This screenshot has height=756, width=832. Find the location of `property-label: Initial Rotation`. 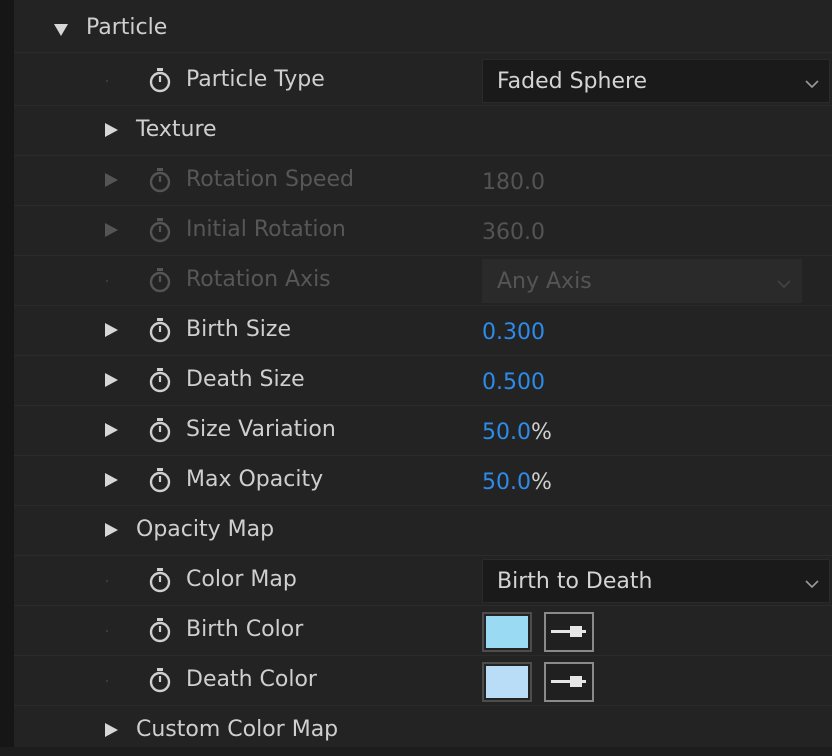

property-label: Initial Rotation is located at coordinates (266, 229).